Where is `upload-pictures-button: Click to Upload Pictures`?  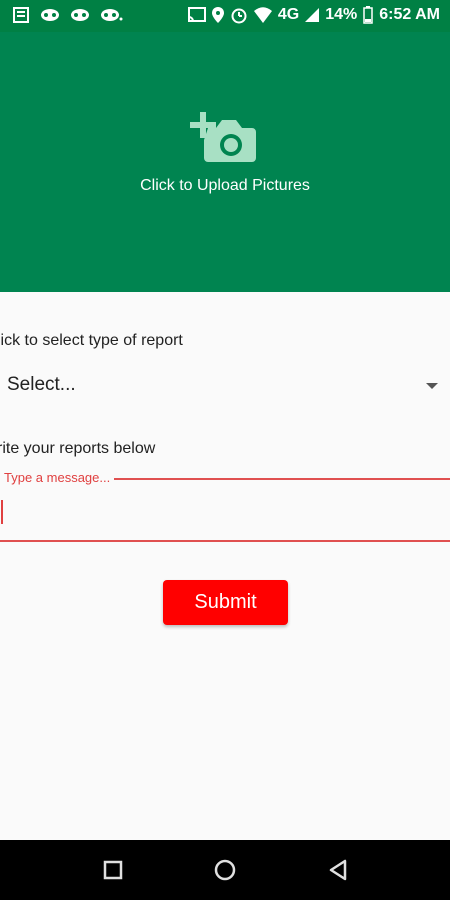 upload-pictures-button: Click to Upload Pictures is located at coordinates (225, 148).